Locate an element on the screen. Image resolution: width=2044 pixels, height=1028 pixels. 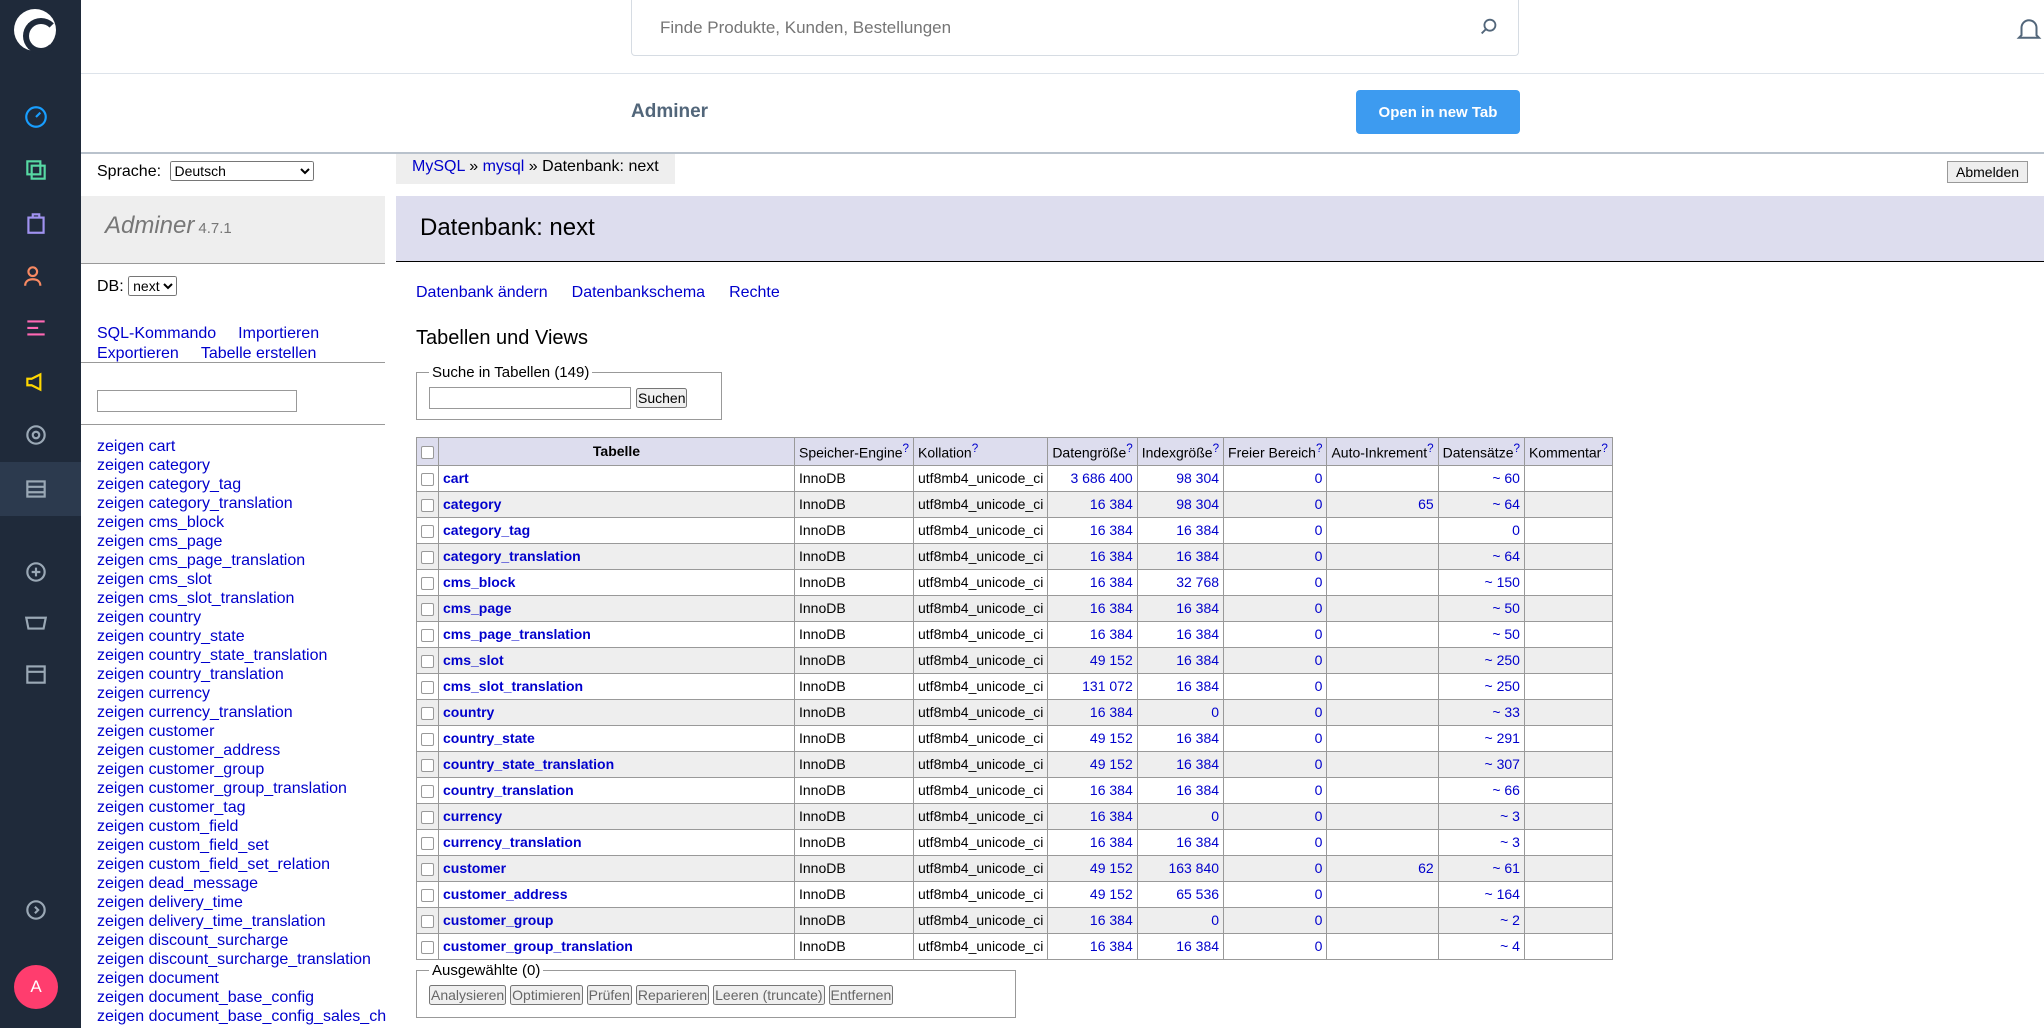
basket-icon is located at coordinates (36, 621).